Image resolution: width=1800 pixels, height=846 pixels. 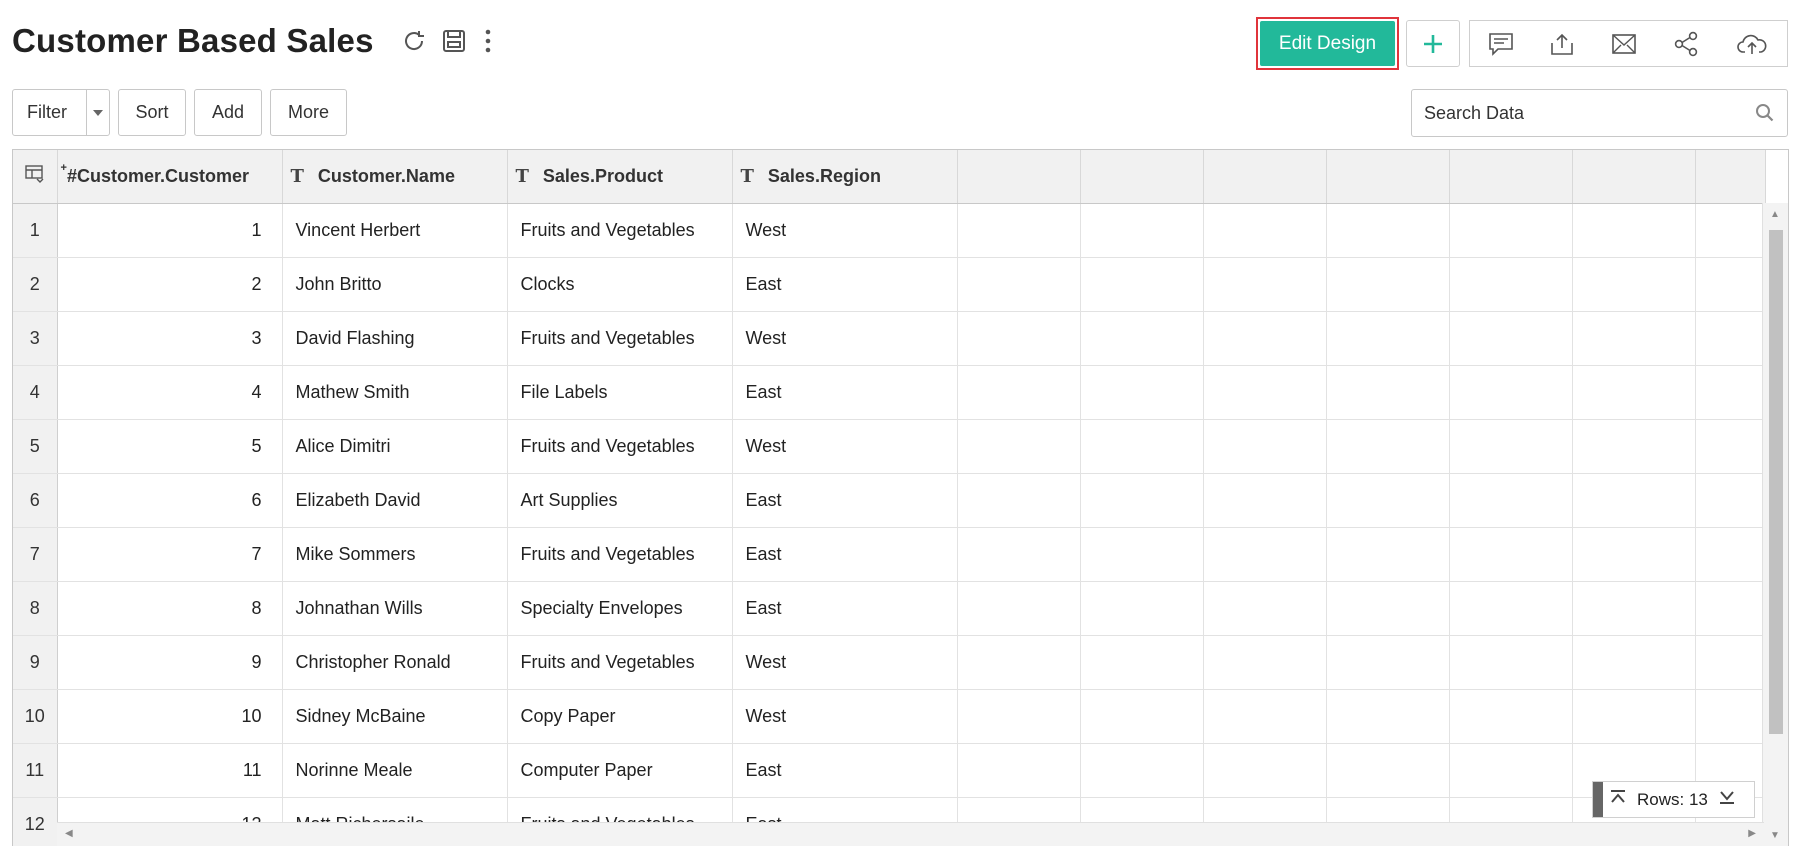 What do you see at coordinates (395, 177) in the screenshot?
I see `column-header-customer-name: T Customer.Name` at bounding box center [395, 177].